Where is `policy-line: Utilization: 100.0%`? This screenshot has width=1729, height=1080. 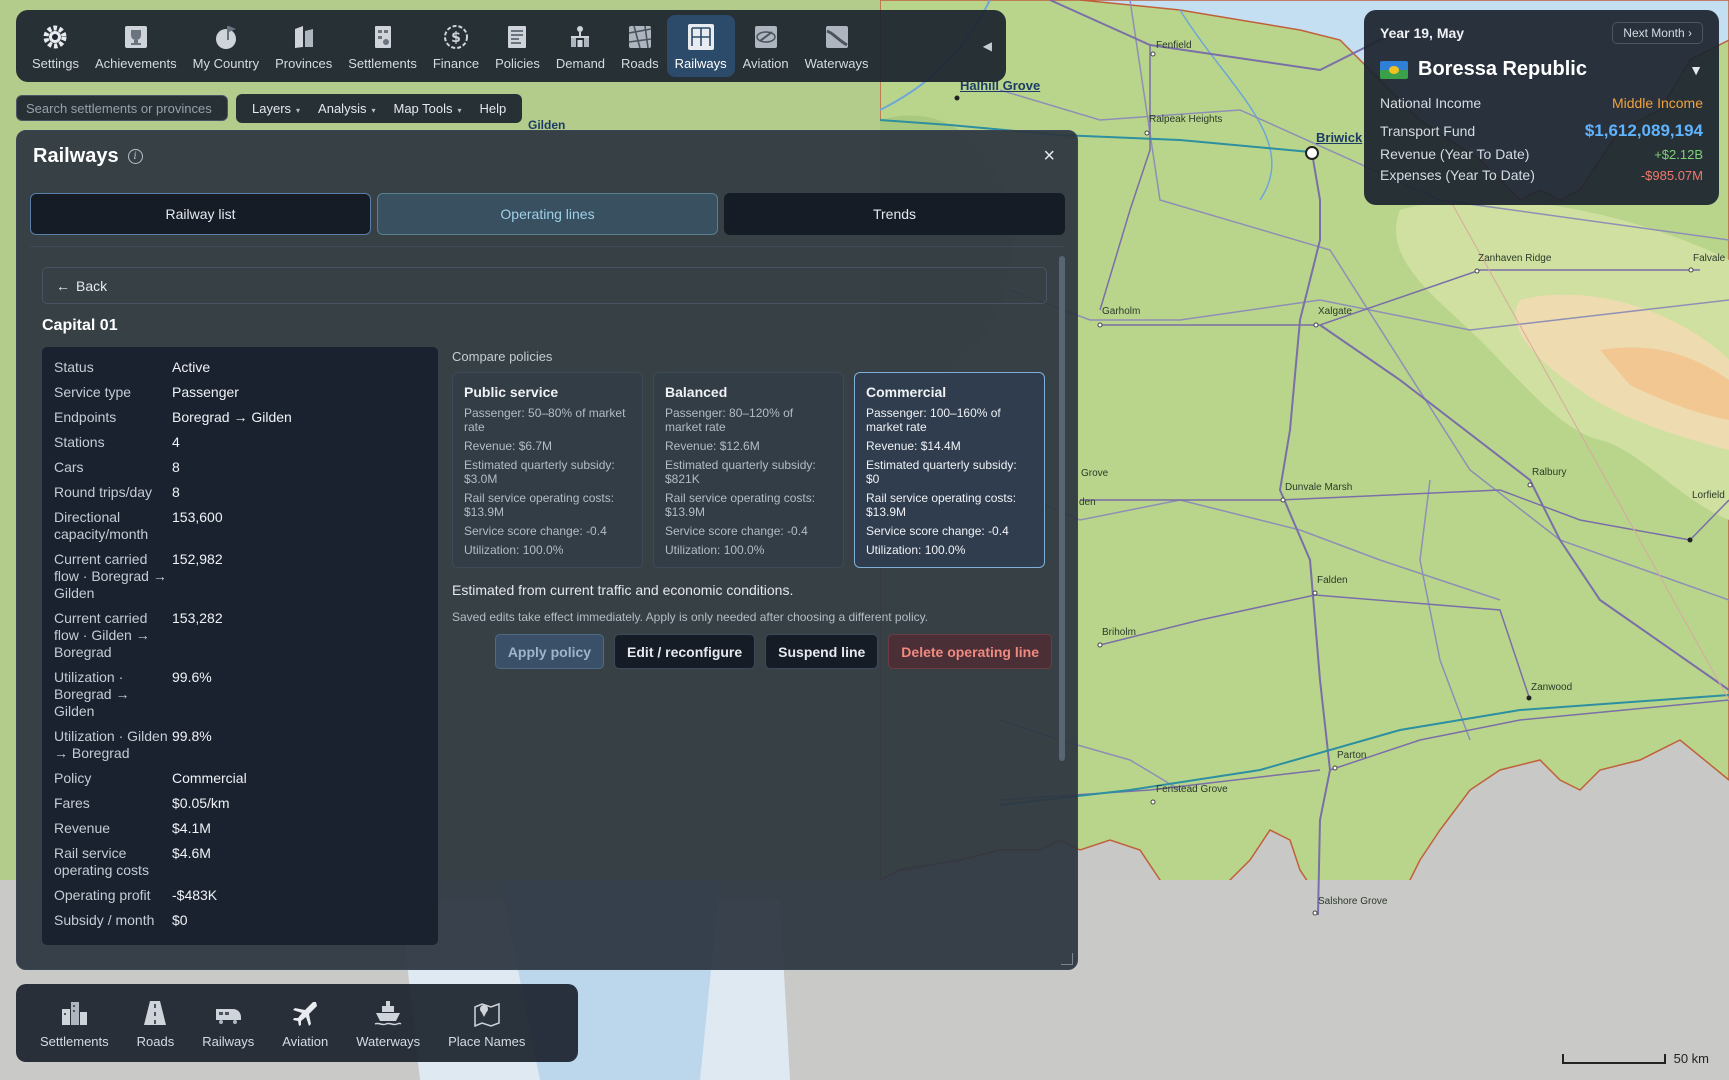
policy-line: Utilization: 100.0% is located at coordinates (916, 550).